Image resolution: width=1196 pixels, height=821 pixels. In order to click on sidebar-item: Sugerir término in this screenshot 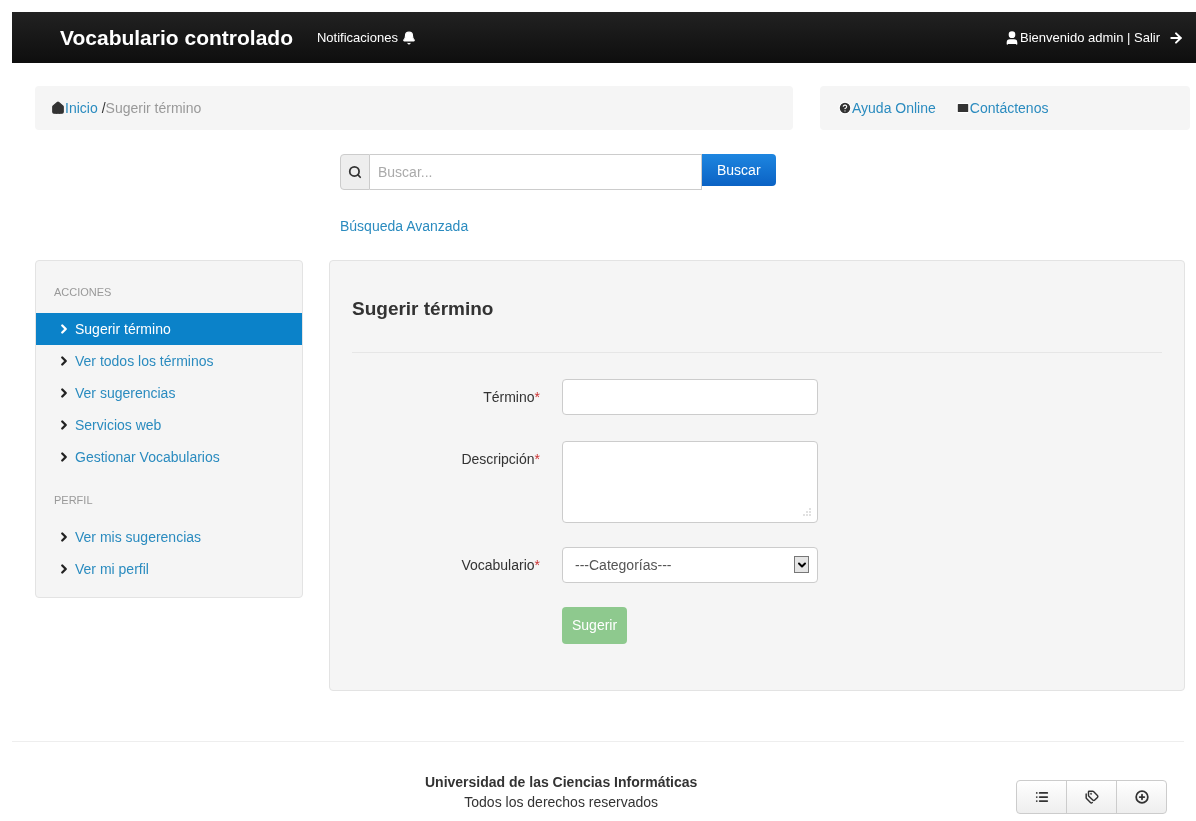, I will do `click(169, 329)`.